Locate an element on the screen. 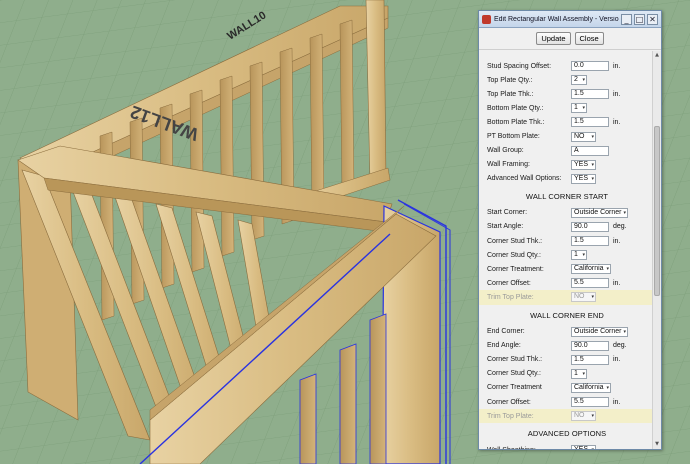 The height and width of the screenshot is (464, 690). corner-stud-thk-unit: in. is located at coordinates (617, 360).